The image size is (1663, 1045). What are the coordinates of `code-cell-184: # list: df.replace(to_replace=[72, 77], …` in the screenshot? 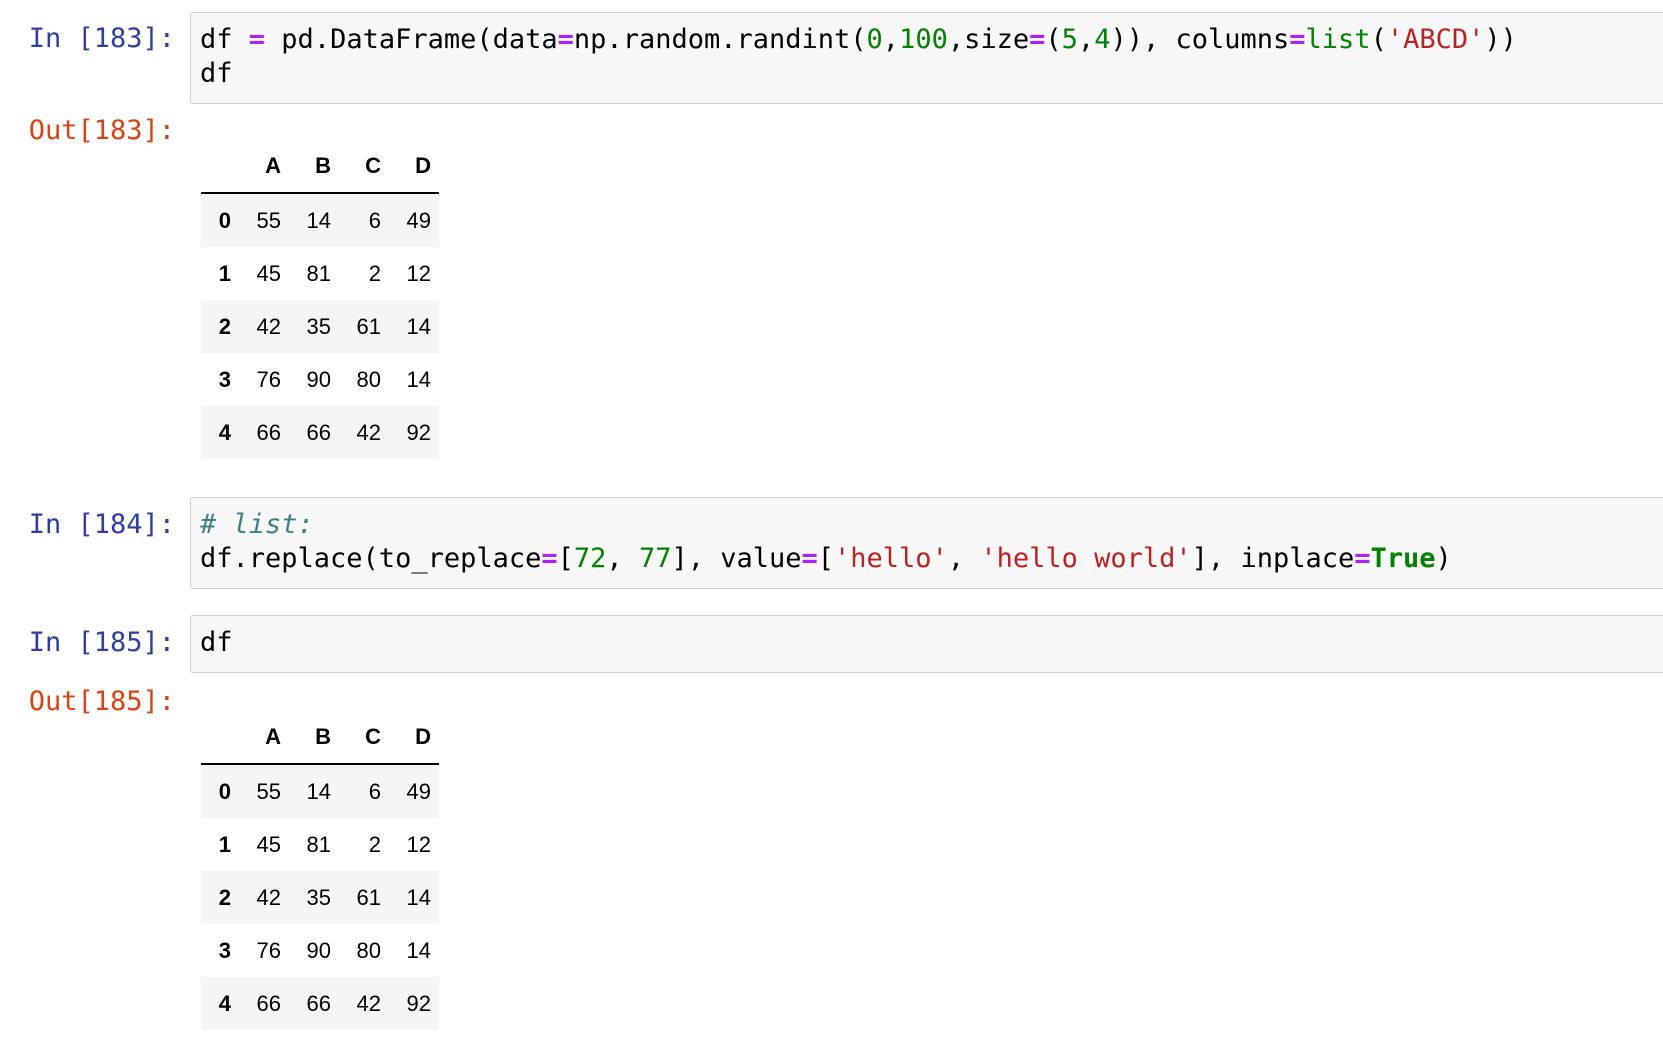 It's located at (926, 543).